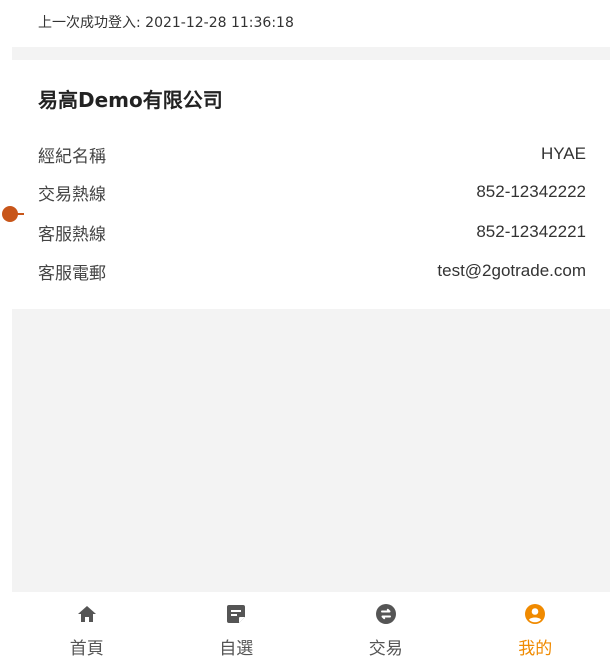 This screenshot has height=661, width=616. Describe the element at coordinates (72, 234) in the screenshot. I see `info-label: 客服熱線` at that location.